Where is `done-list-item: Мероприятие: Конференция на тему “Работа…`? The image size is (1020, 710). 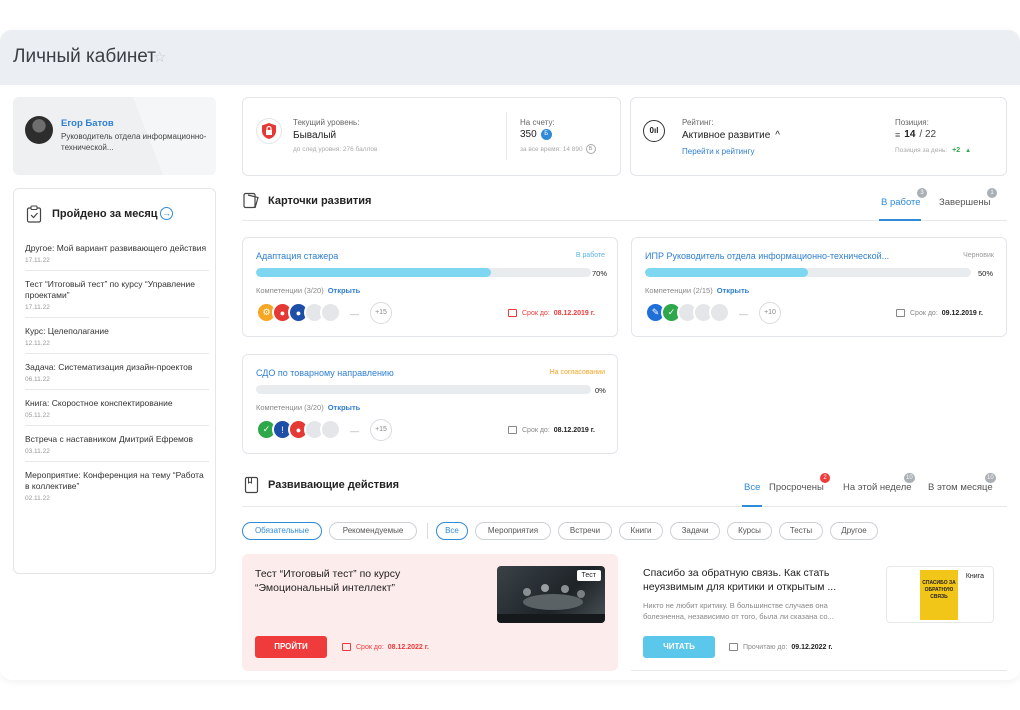 done-list-item: Мероприятие: Конференция на тему “Работа… is located at coordinates (117, 484).